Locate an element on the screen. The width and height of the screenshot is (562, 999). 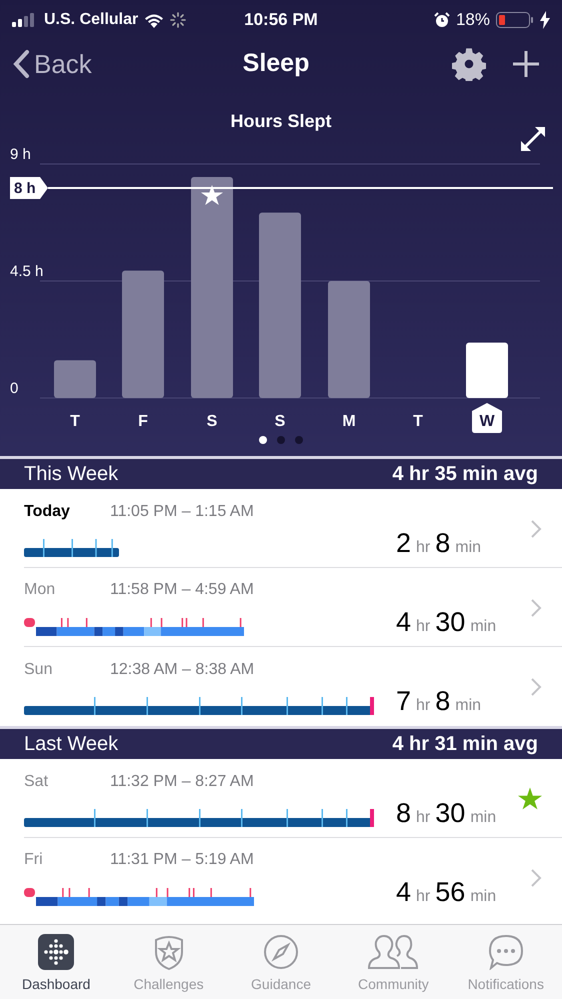
chart-title: Hours Slept is located at coordinates (281, 121).